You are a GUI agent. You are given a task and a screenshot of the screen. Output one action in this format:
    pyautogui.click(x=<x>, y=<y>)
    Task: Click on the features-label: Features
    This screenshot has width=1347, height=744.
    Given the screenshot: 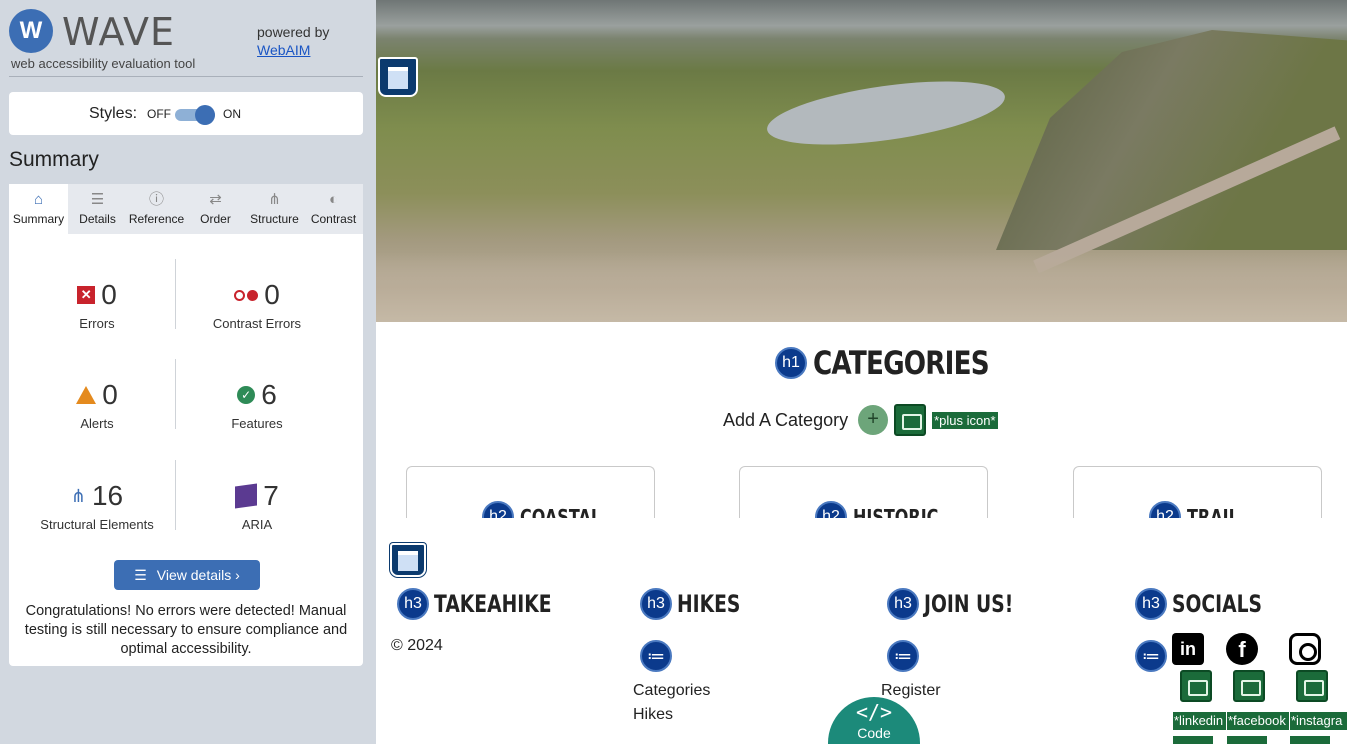 What is the action you would take?
    pyautogui.click(x=257, y=423)
    